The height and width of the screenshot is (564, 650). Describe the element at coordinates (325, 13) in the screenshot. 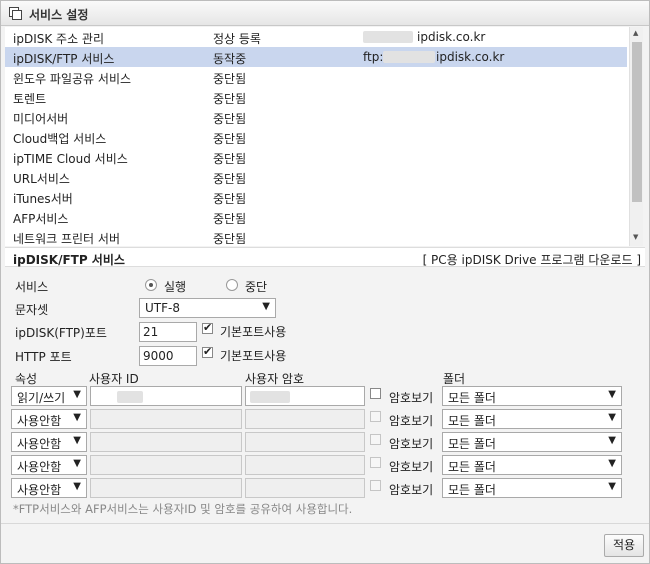

I see `panel-titlebar: 서비스 설정` at that location.